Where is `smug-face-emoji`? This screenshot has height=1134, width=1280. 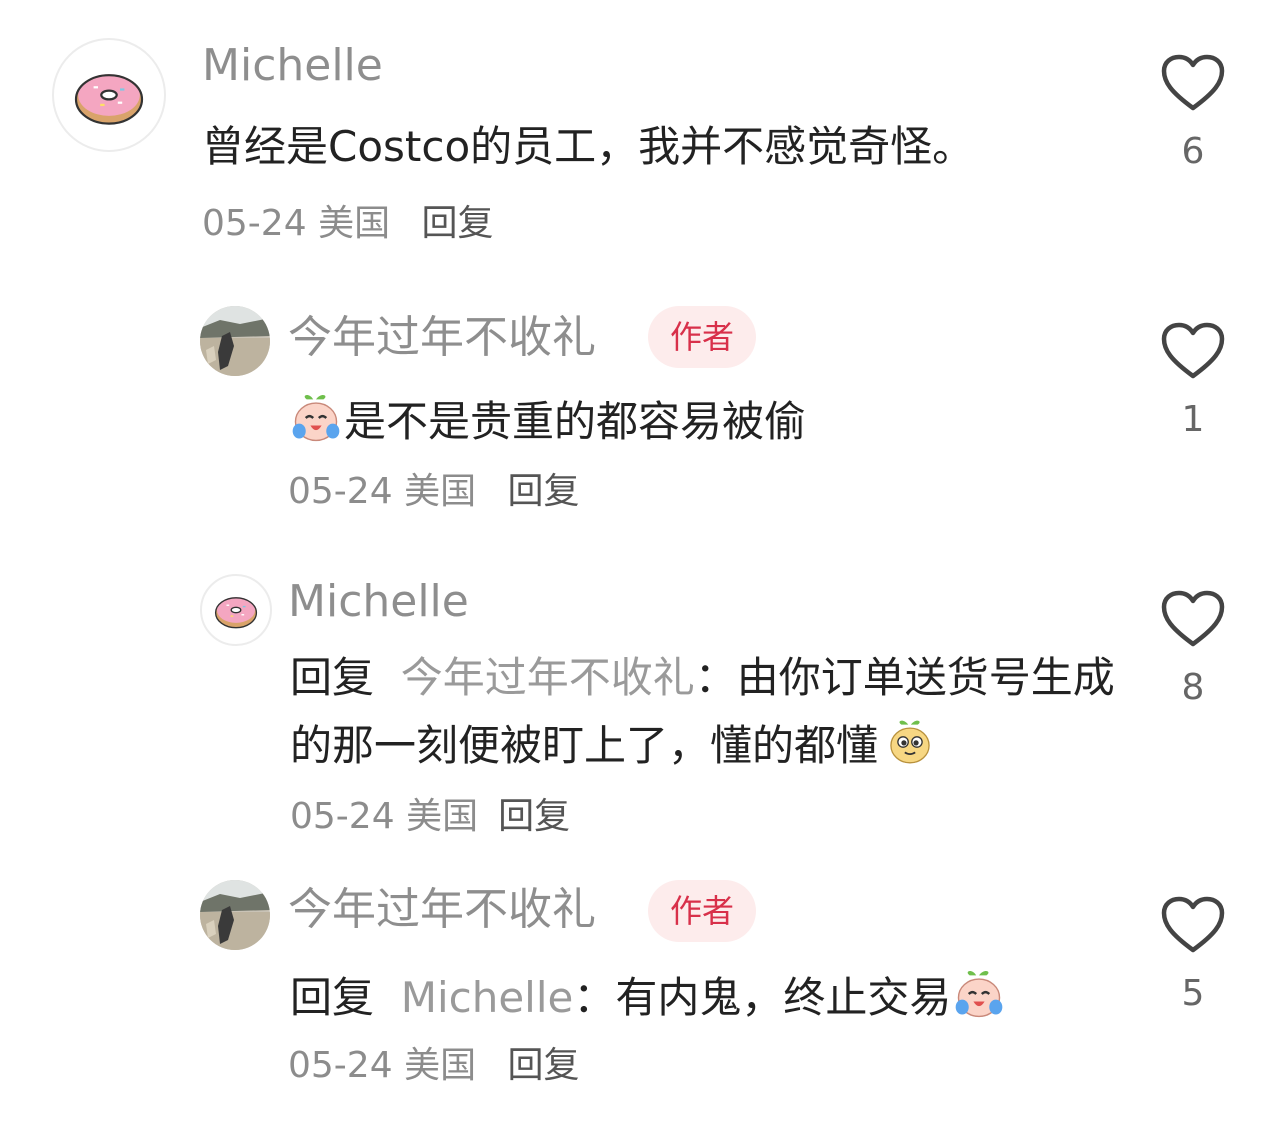 smug-face-emoji is located at coordinates (910, 742).